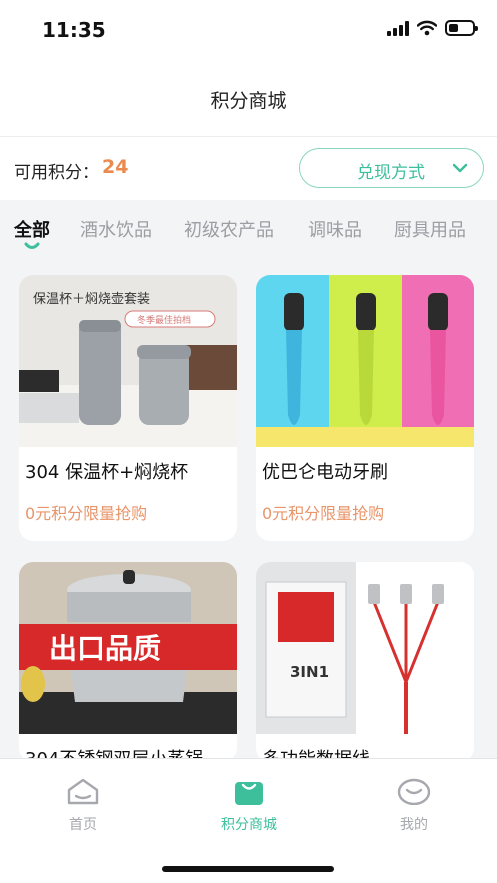 The width and height of the screenshot is (497, 883). Describe the element at coordinates (430, 229) in the screenshot. I see `tab-kitchenware: 厨具用品` at that location.